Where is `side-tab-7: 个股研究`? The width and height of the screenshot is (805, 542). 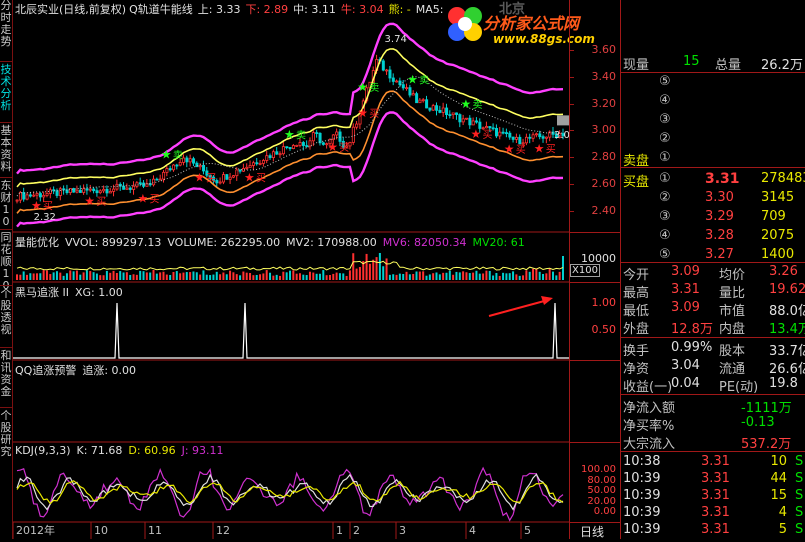 side-tab-7: 个股研究 is located at coordinates (6, 440).